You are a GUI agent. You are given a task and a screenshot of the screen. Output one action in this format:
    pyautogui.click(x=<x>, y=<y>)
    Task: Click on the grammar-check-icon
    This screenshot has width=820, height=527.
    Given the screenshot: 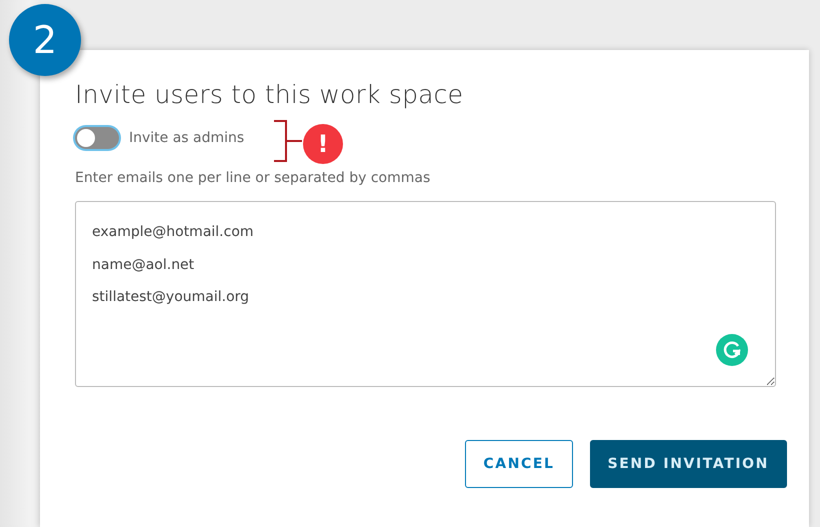 What is the action you would take?
    pyautogui.click(x=732, y=350)
    